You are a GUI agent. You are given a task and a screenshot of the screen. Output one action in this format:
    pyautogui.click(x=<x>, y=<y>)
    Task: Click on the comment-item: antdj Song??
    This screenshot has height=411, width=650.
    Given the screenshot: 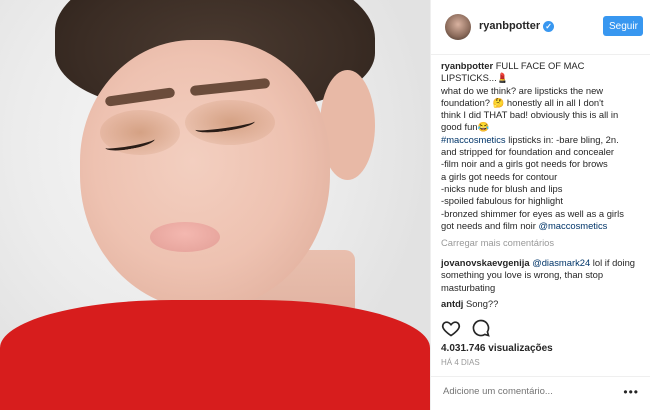 What is the action you would take?
    pyautogui.click(x=541, y=304)
    